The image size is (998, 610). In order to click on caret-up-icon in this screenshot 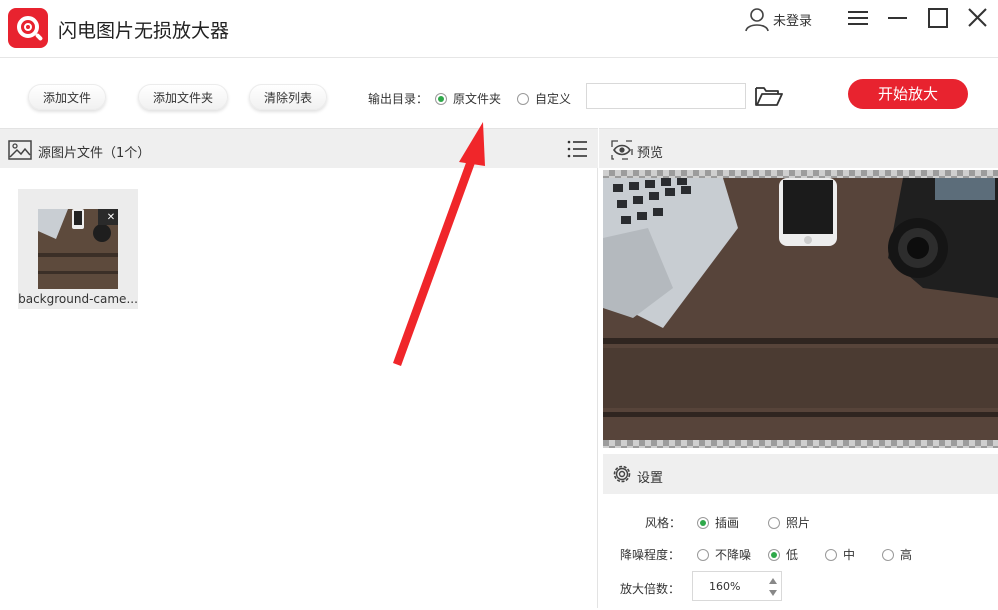, I will do `click(773, 581)`.